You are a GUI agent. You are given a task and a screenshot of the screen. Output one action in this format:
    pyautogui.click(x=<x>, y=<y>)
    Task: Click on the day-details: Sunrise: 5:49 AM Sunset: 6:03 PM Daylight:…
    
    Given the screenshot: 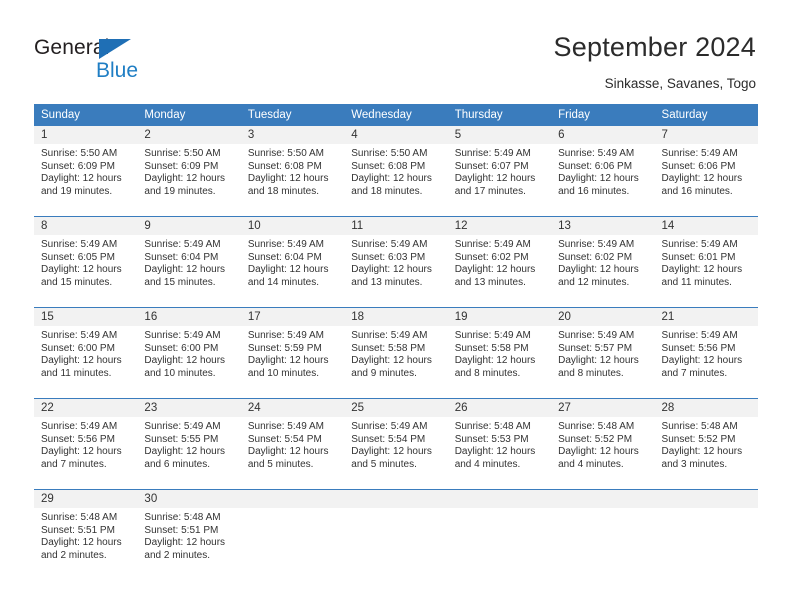 What is the action you would take?
    pyautogui.click(x=395, y=262)
    